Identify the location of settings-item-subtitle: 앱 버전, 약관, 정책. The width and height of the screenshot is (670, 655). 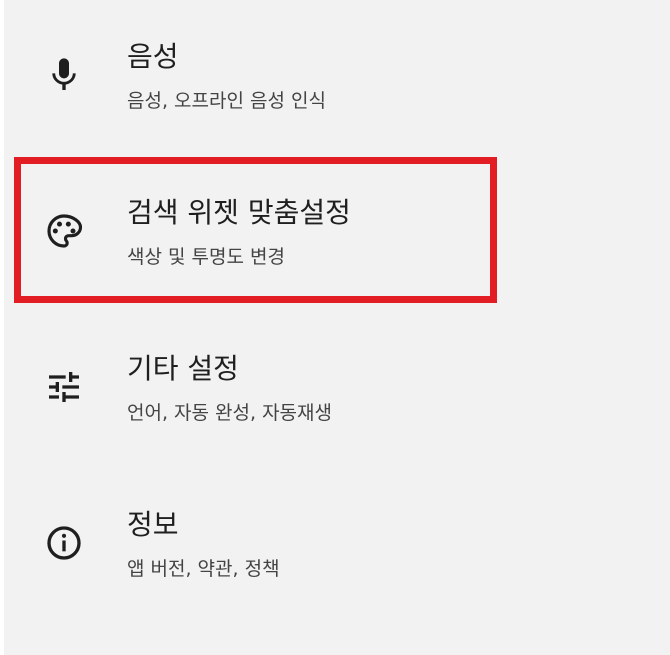
(203, 569).